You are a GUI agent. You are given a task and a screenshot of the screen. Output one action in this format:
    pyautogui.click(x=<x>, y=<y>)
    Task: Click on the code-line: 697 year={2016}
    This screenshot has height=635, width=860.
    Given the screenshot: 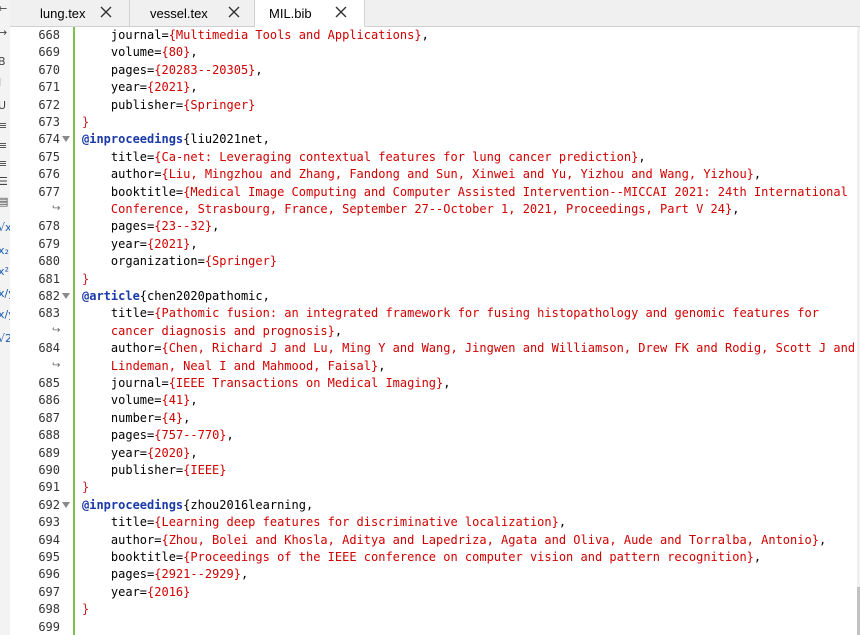 What is the action you would take?
    pyautogui.click(x=430, y=592)
    